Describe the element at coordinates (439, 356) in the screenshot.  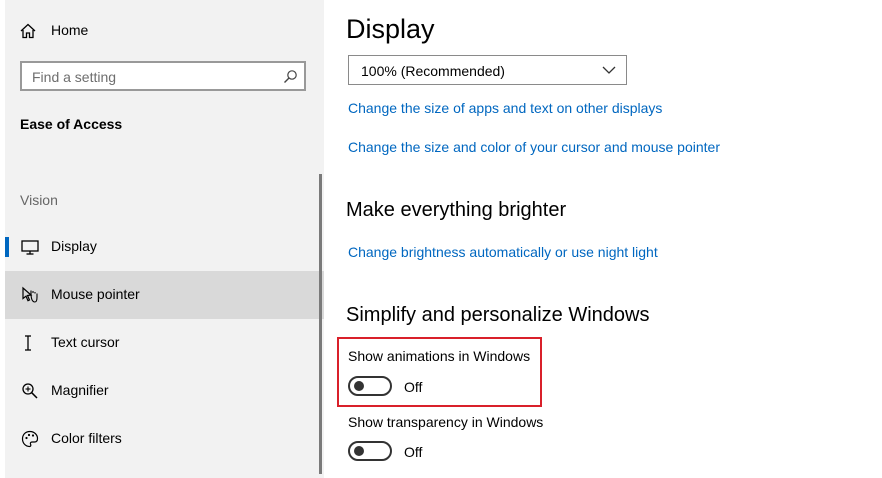
I see `animations-setting-label: Show animations in Windows` at that location.